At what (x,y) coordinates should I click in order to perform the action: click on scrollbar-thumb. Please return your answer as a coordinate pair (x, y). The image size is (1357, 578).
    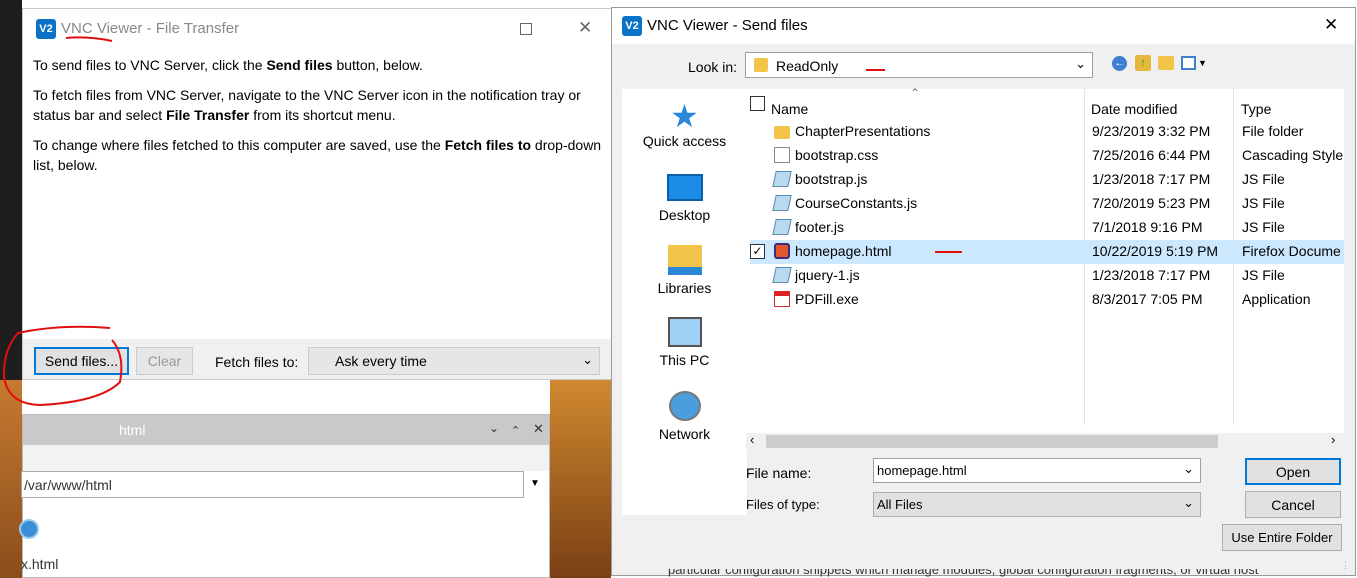
    Looking at the image, I should click on (992, 441).